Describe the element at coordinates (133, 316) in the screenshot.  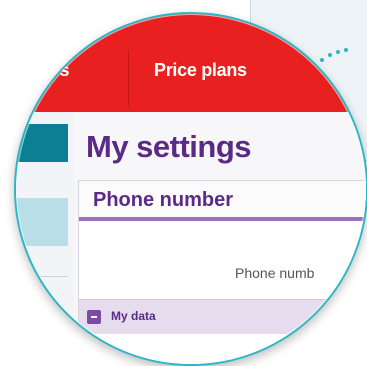
I see `my-data-section-label: My data` at that location.